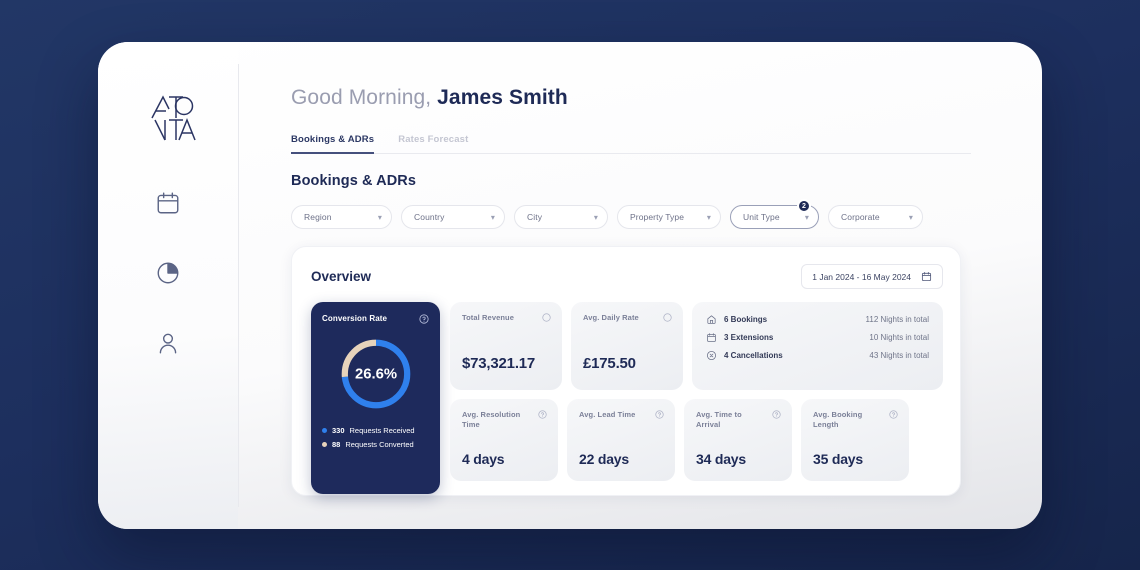  What do you see at coordinates (341, 217) in the screenshot?
I see `filter-region: Region ▾` at bounding box center [341, 217].